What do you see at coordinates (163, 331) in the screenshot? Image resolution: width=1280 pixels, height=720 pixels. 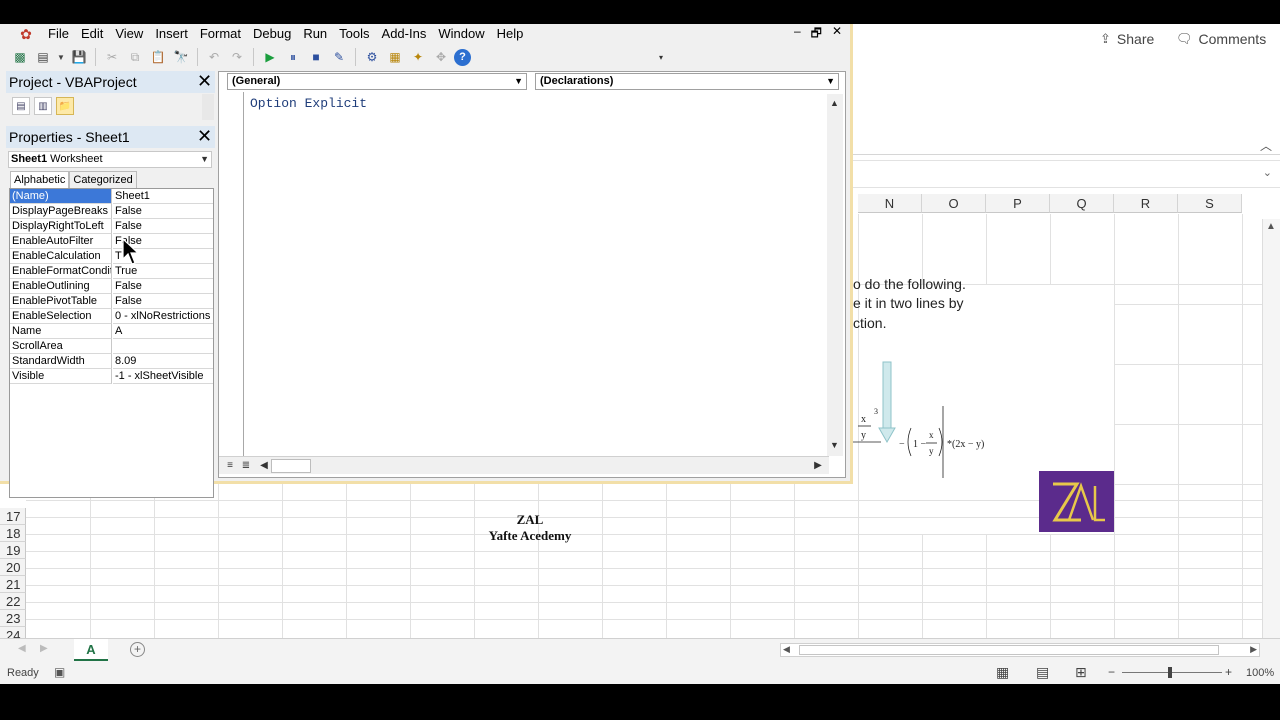 I see `property-value: A` at bounding box center [163, 331].